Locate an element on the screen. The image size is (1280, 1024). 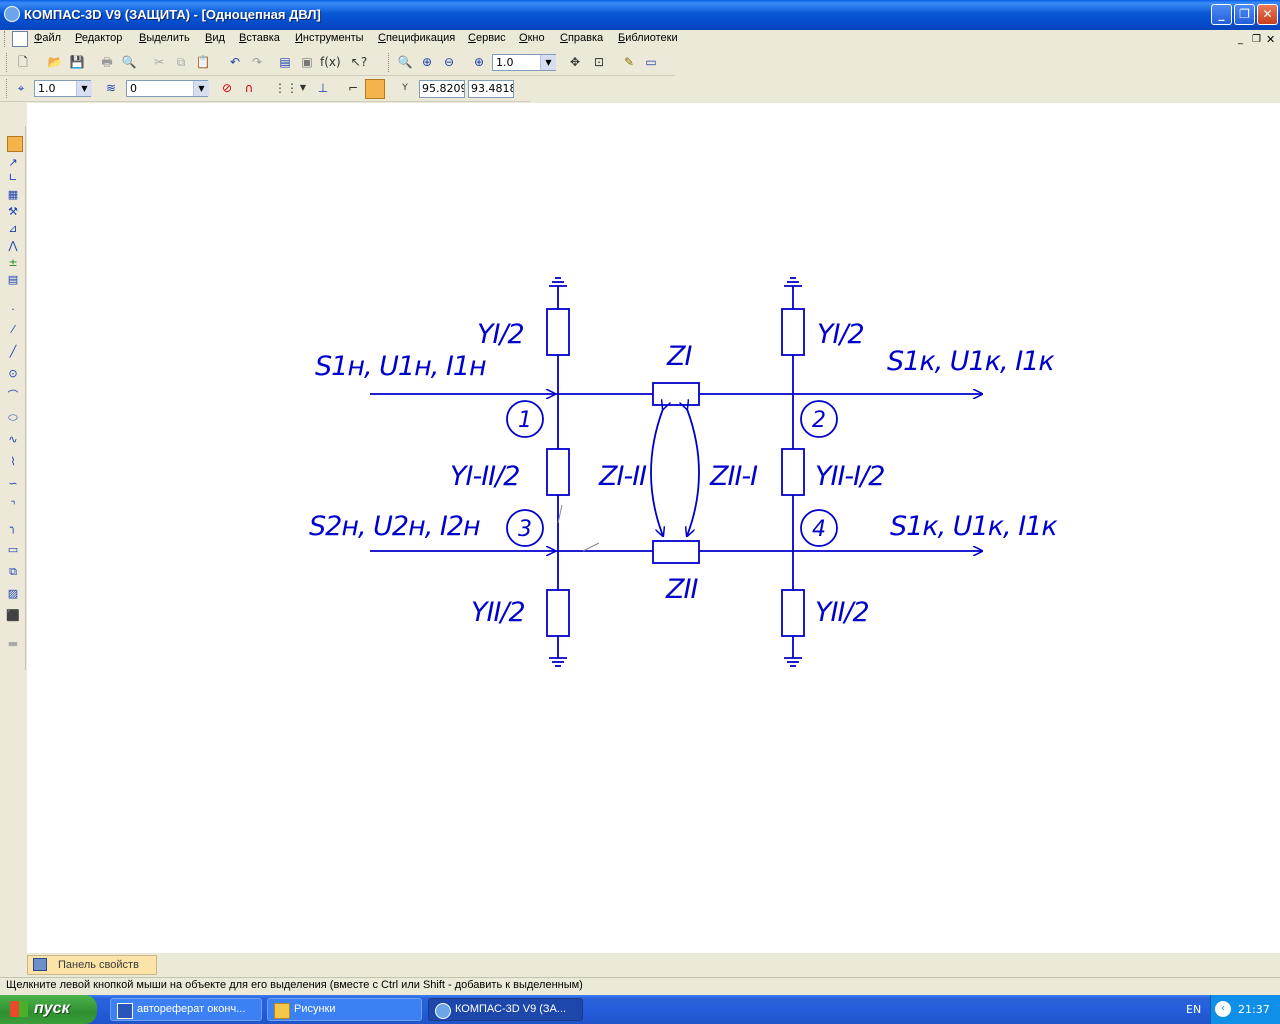
nurbs-icon: ∽ is located at coordinates (13, 484).